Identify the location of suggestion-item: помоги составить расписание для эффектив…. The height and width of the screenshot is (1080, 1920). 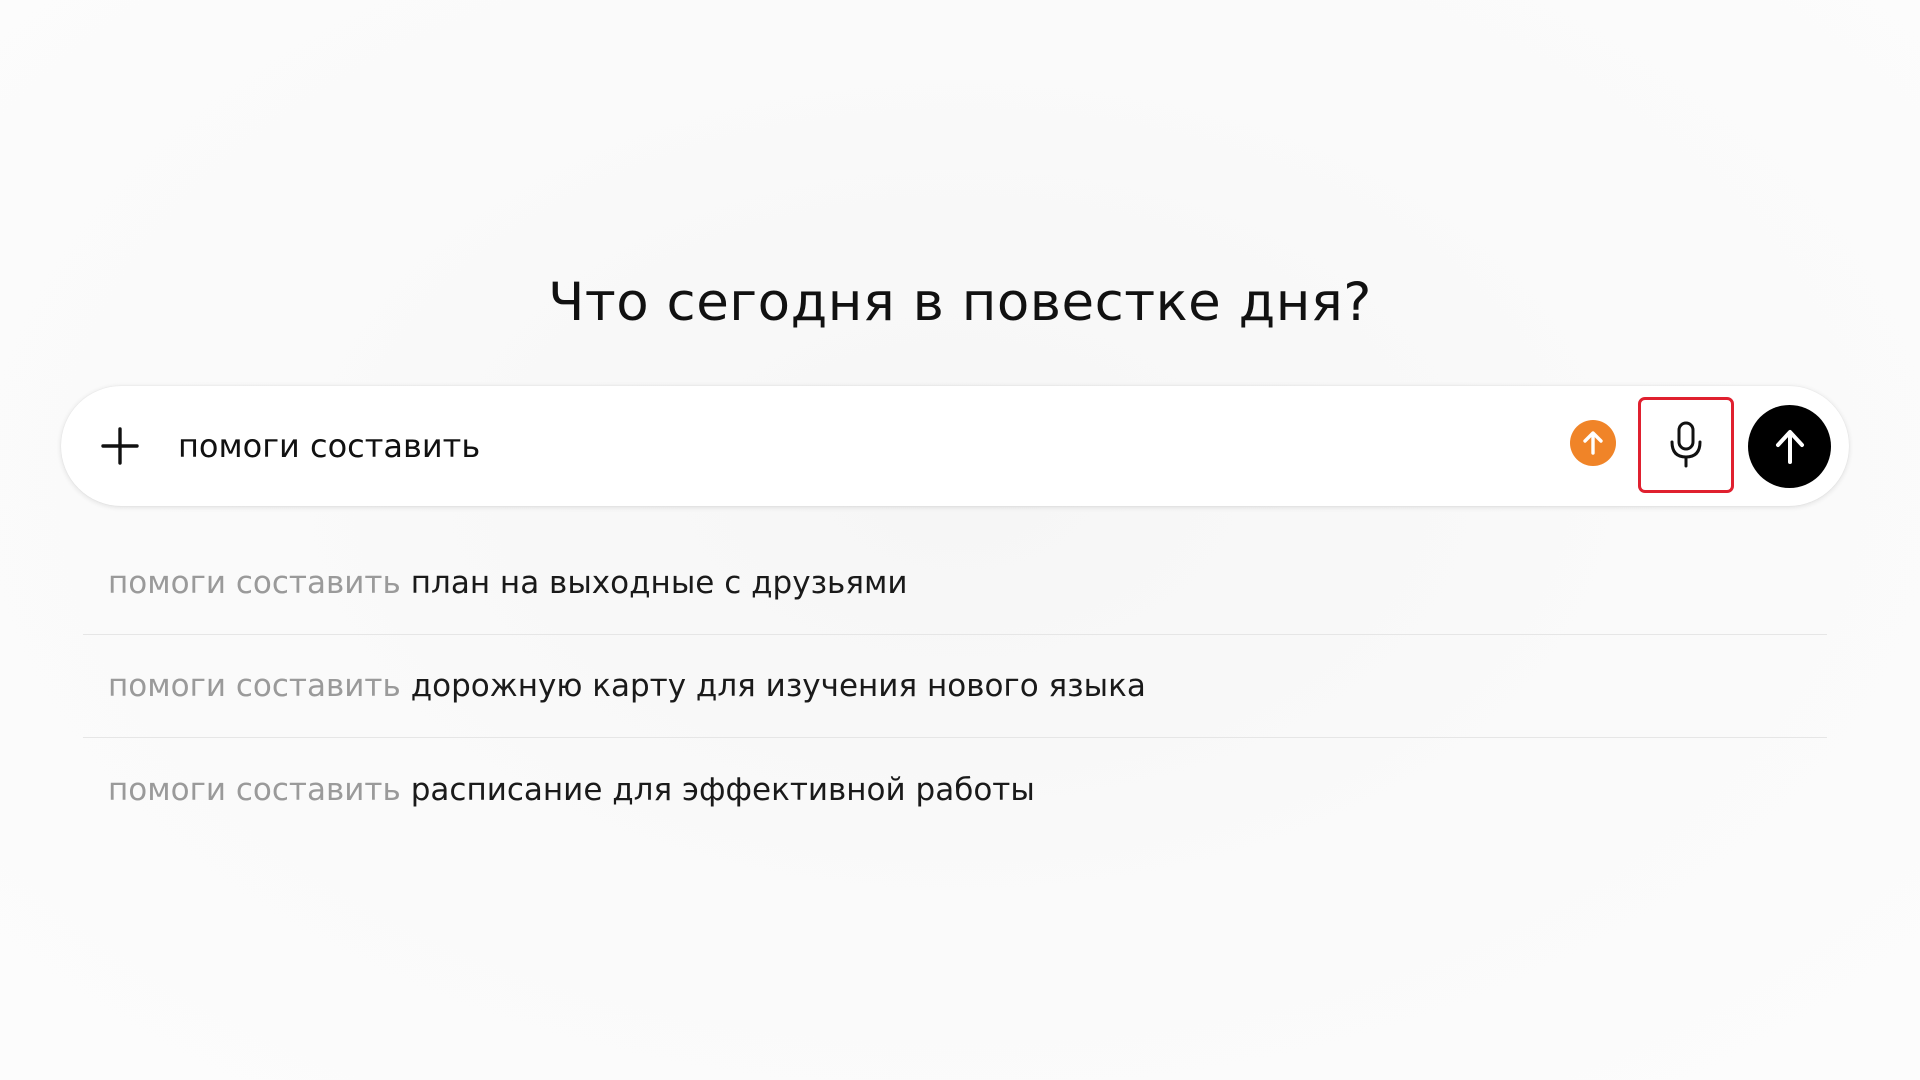
(955, 789).